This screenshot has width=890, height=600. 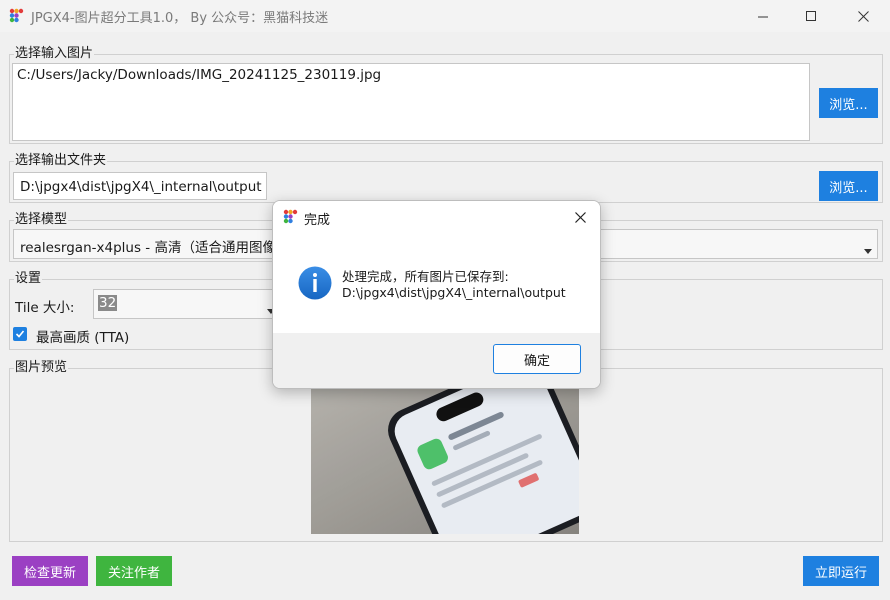 What do you see at coordinates (108, 303) in the screenshot?
I see `tile-size-value: 32` at bounding box center [108, 303].